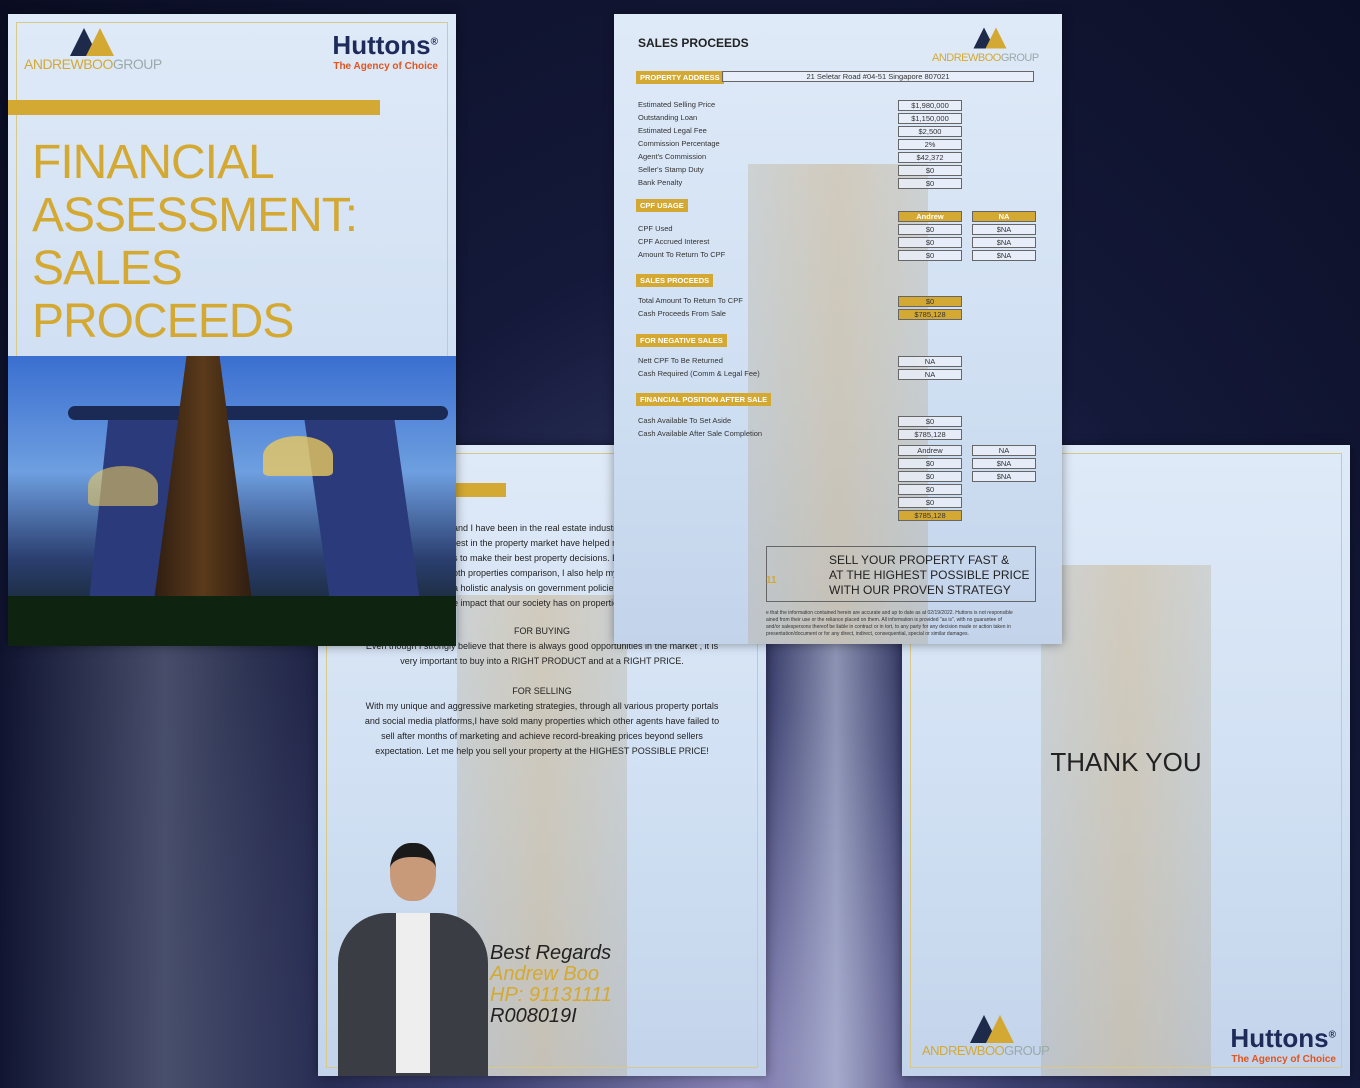  What do you see at coordinates (680, 360) in the screenshot?
I see `row-label: Nett CPF To Be Returned` at bounding box center [680, 360].